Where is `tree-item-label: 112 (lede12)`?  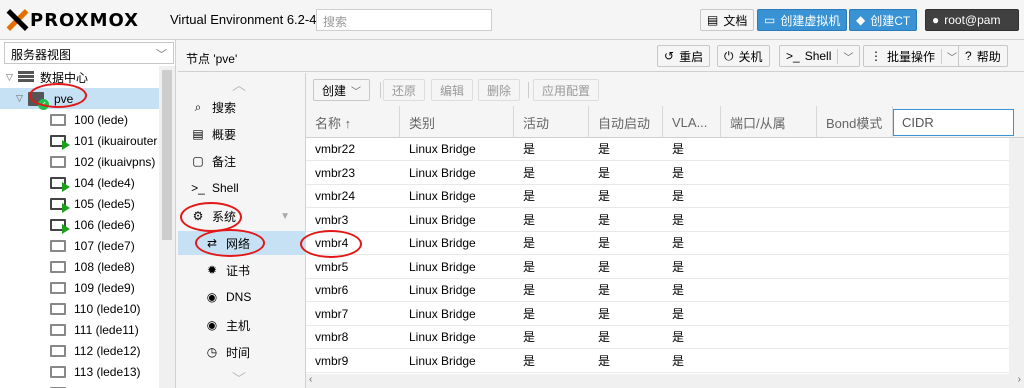
tree-item-label: 112 (lede12) is located at coordinates (107, 350).